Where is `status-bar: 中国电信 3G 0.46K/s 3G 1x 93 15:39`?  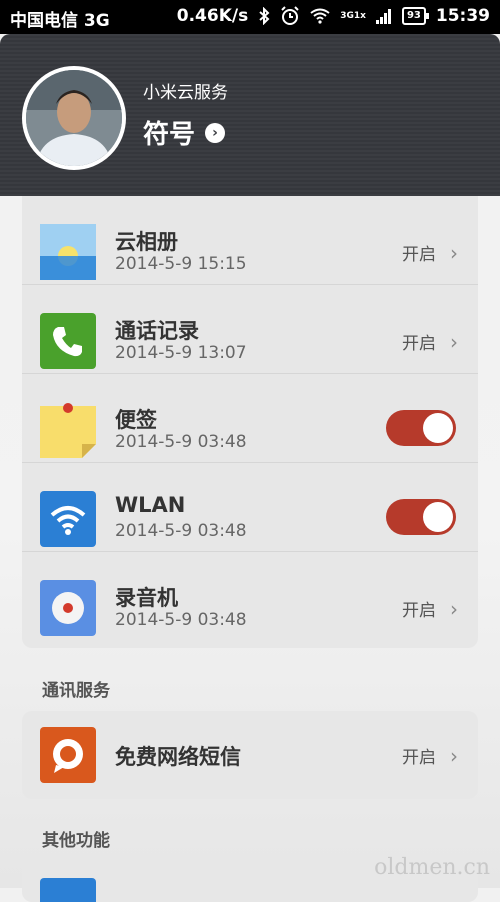 status-bar: 中国电信 3G 0.46K/s 3G 1x 93 15:39 is located at coordinates (250, 17).